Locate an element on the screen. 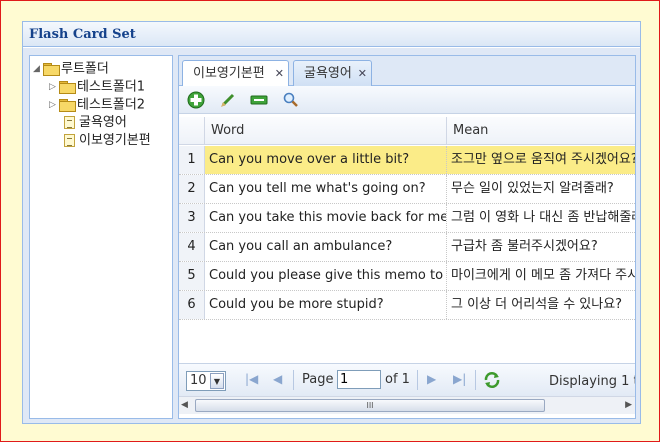  row-number: 3 is located at coordinates (192, 218).